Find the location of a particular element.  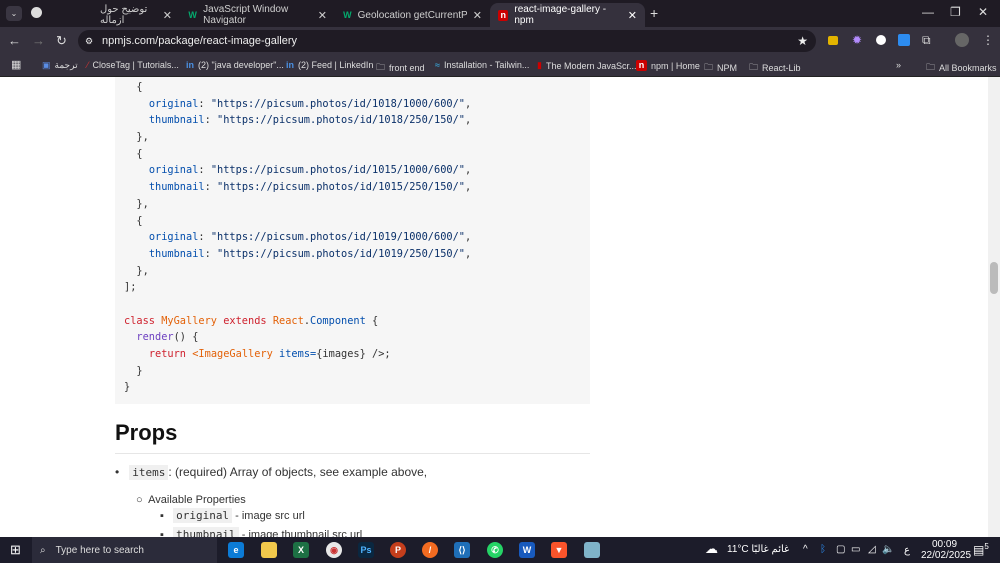

clock-time: 00:09 is located at coordinates (944, 544).